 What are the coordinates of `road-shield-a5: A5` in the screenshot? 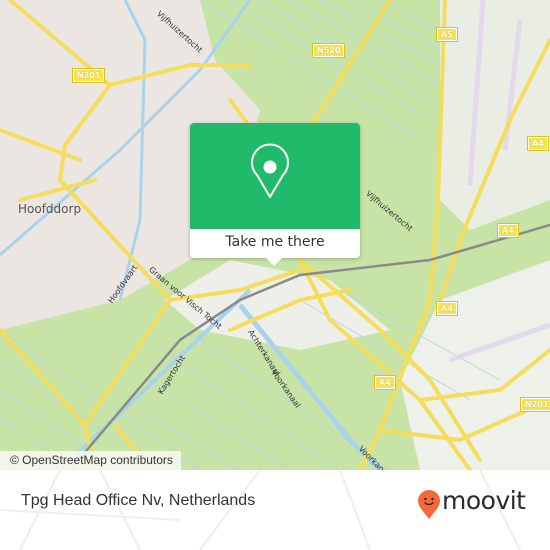 It's located at (447, 34).